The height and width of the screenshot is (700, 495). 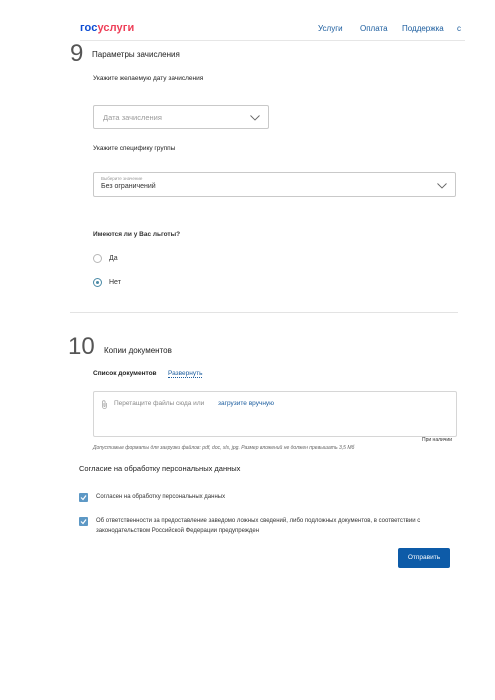 I want to click on dropzone-text: Перетащите файлы сюда или, so click(x=159, y=403).